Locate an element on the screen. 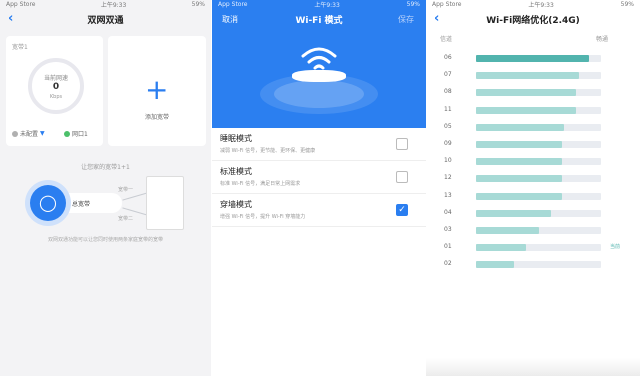  nav-bar: 取消 Wi-Fi 模式 保存 is located at coordinates (319, 19).